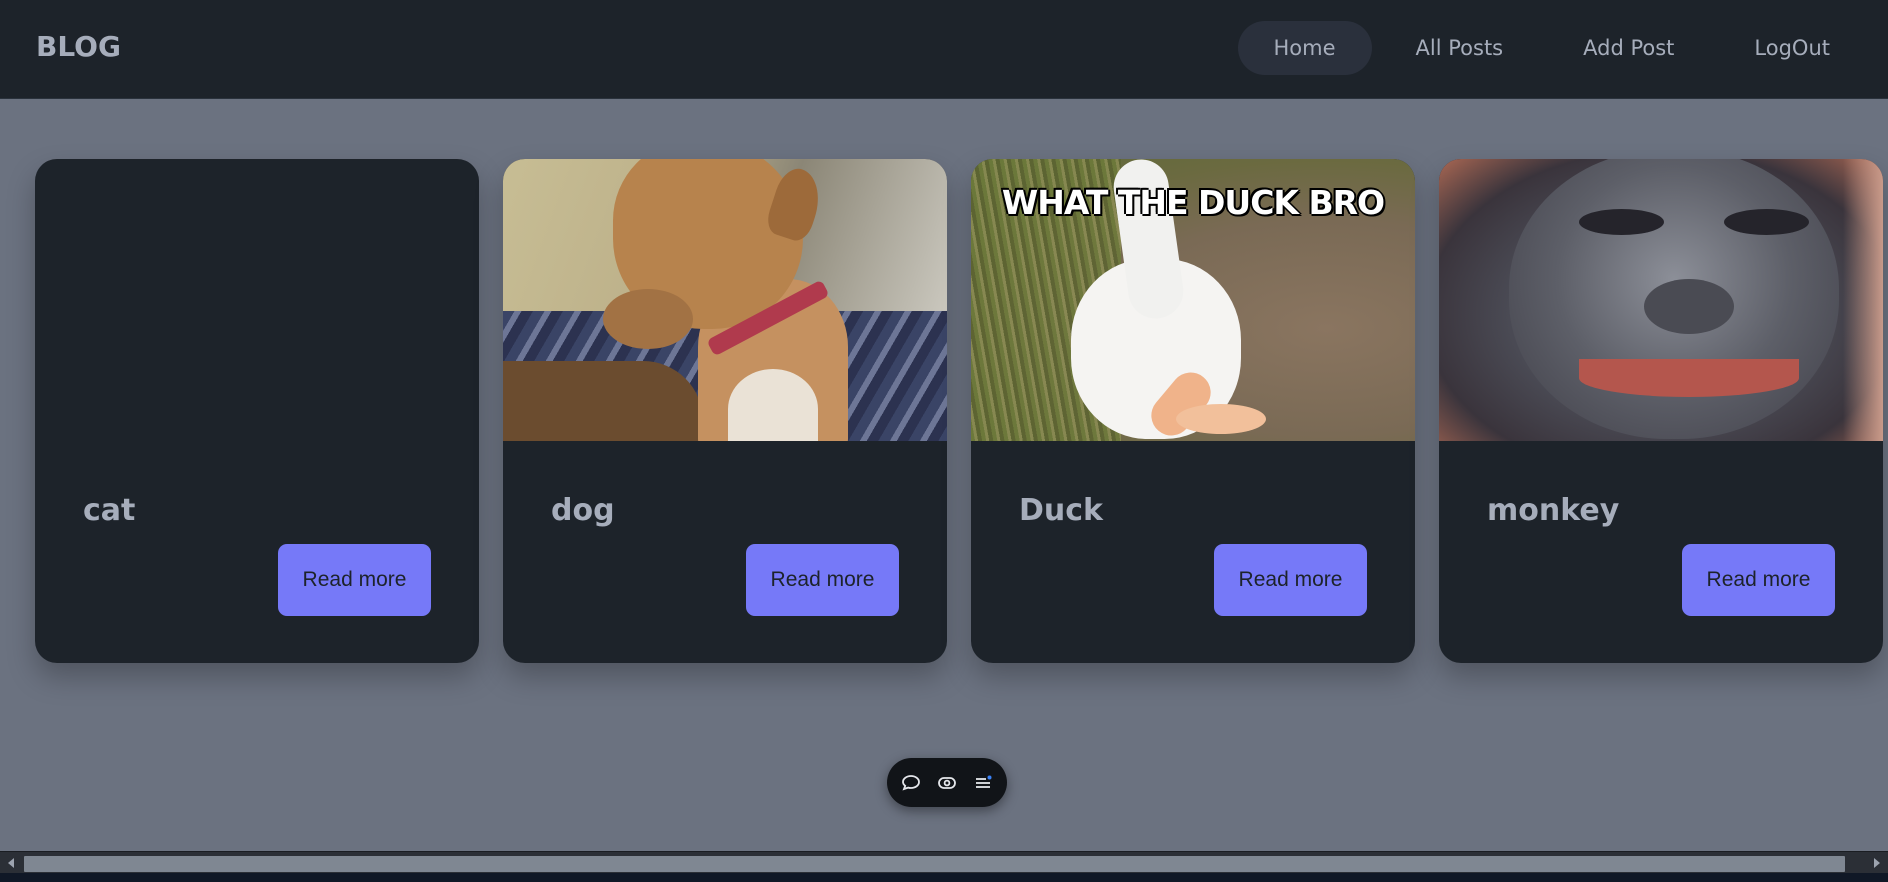  What do you see at coordinates (1628, 48) in the screenshot?
I see `nav-add-post: Add Post` at bounding box center [1628, 48].